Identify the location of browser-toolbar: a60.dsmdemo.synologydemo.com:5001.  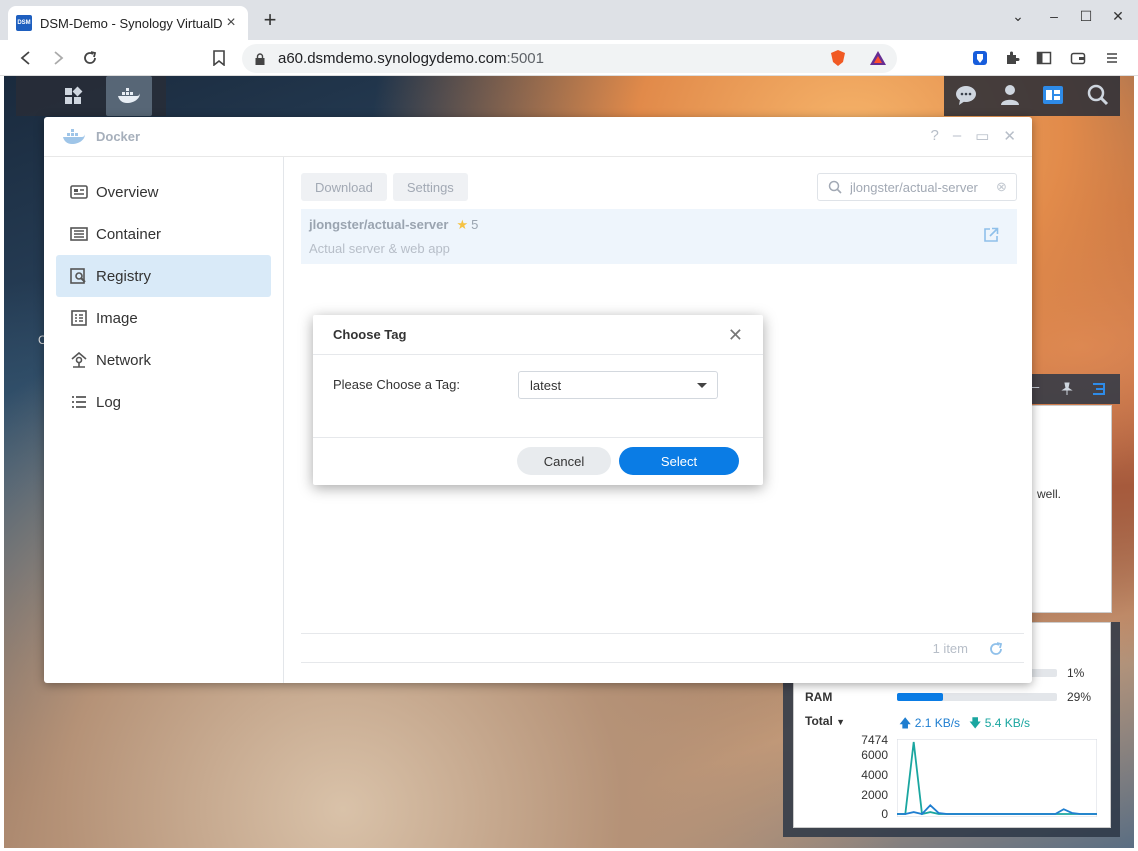
(569, 58).